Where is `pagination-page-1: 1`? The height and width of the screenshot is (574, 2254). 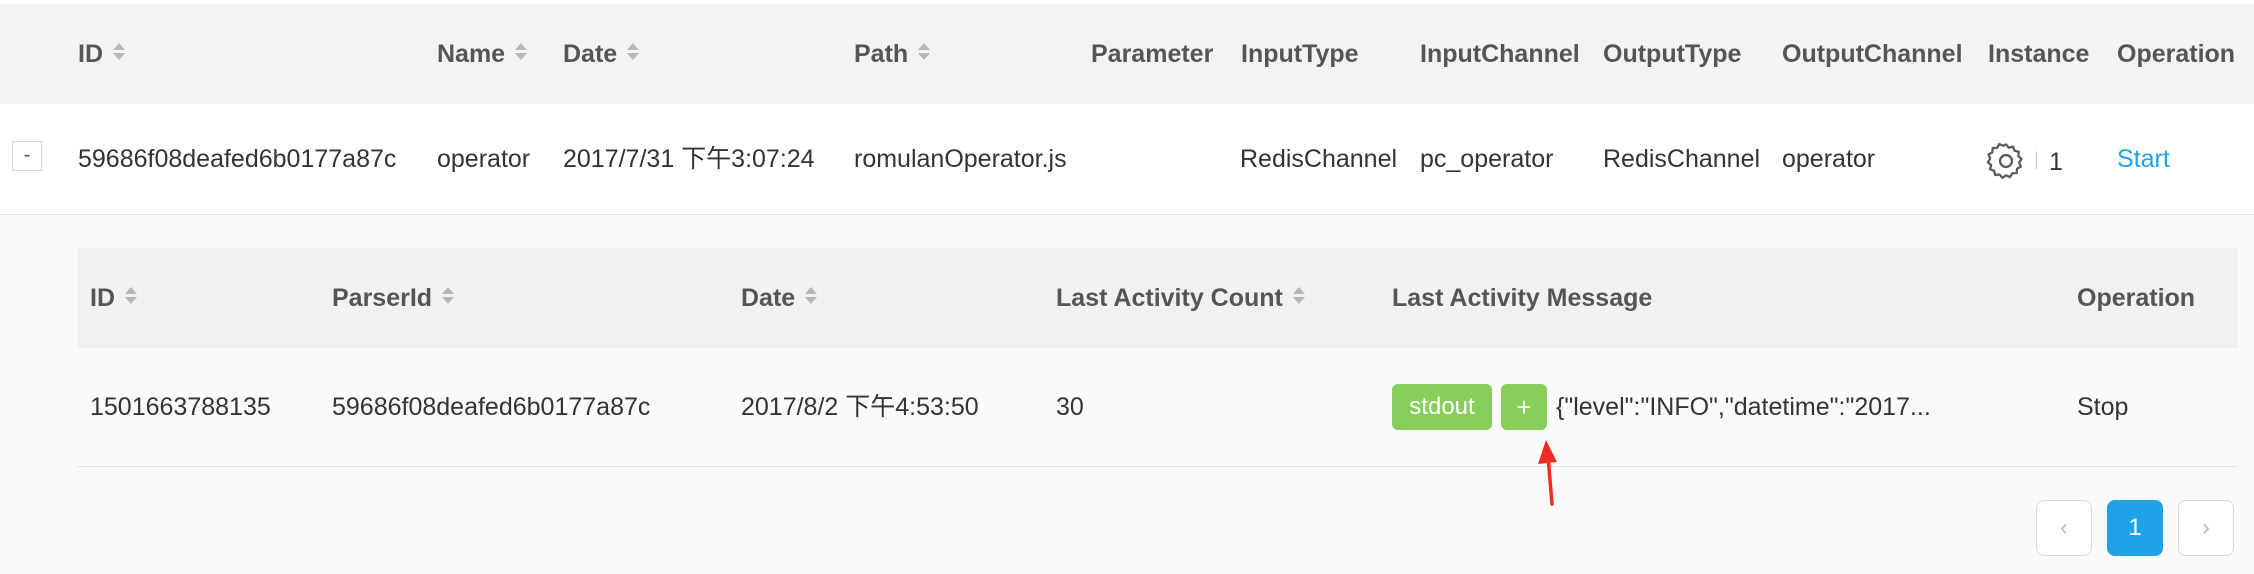 pagination-page-1: 1 is located at coordinates (2135, 528).